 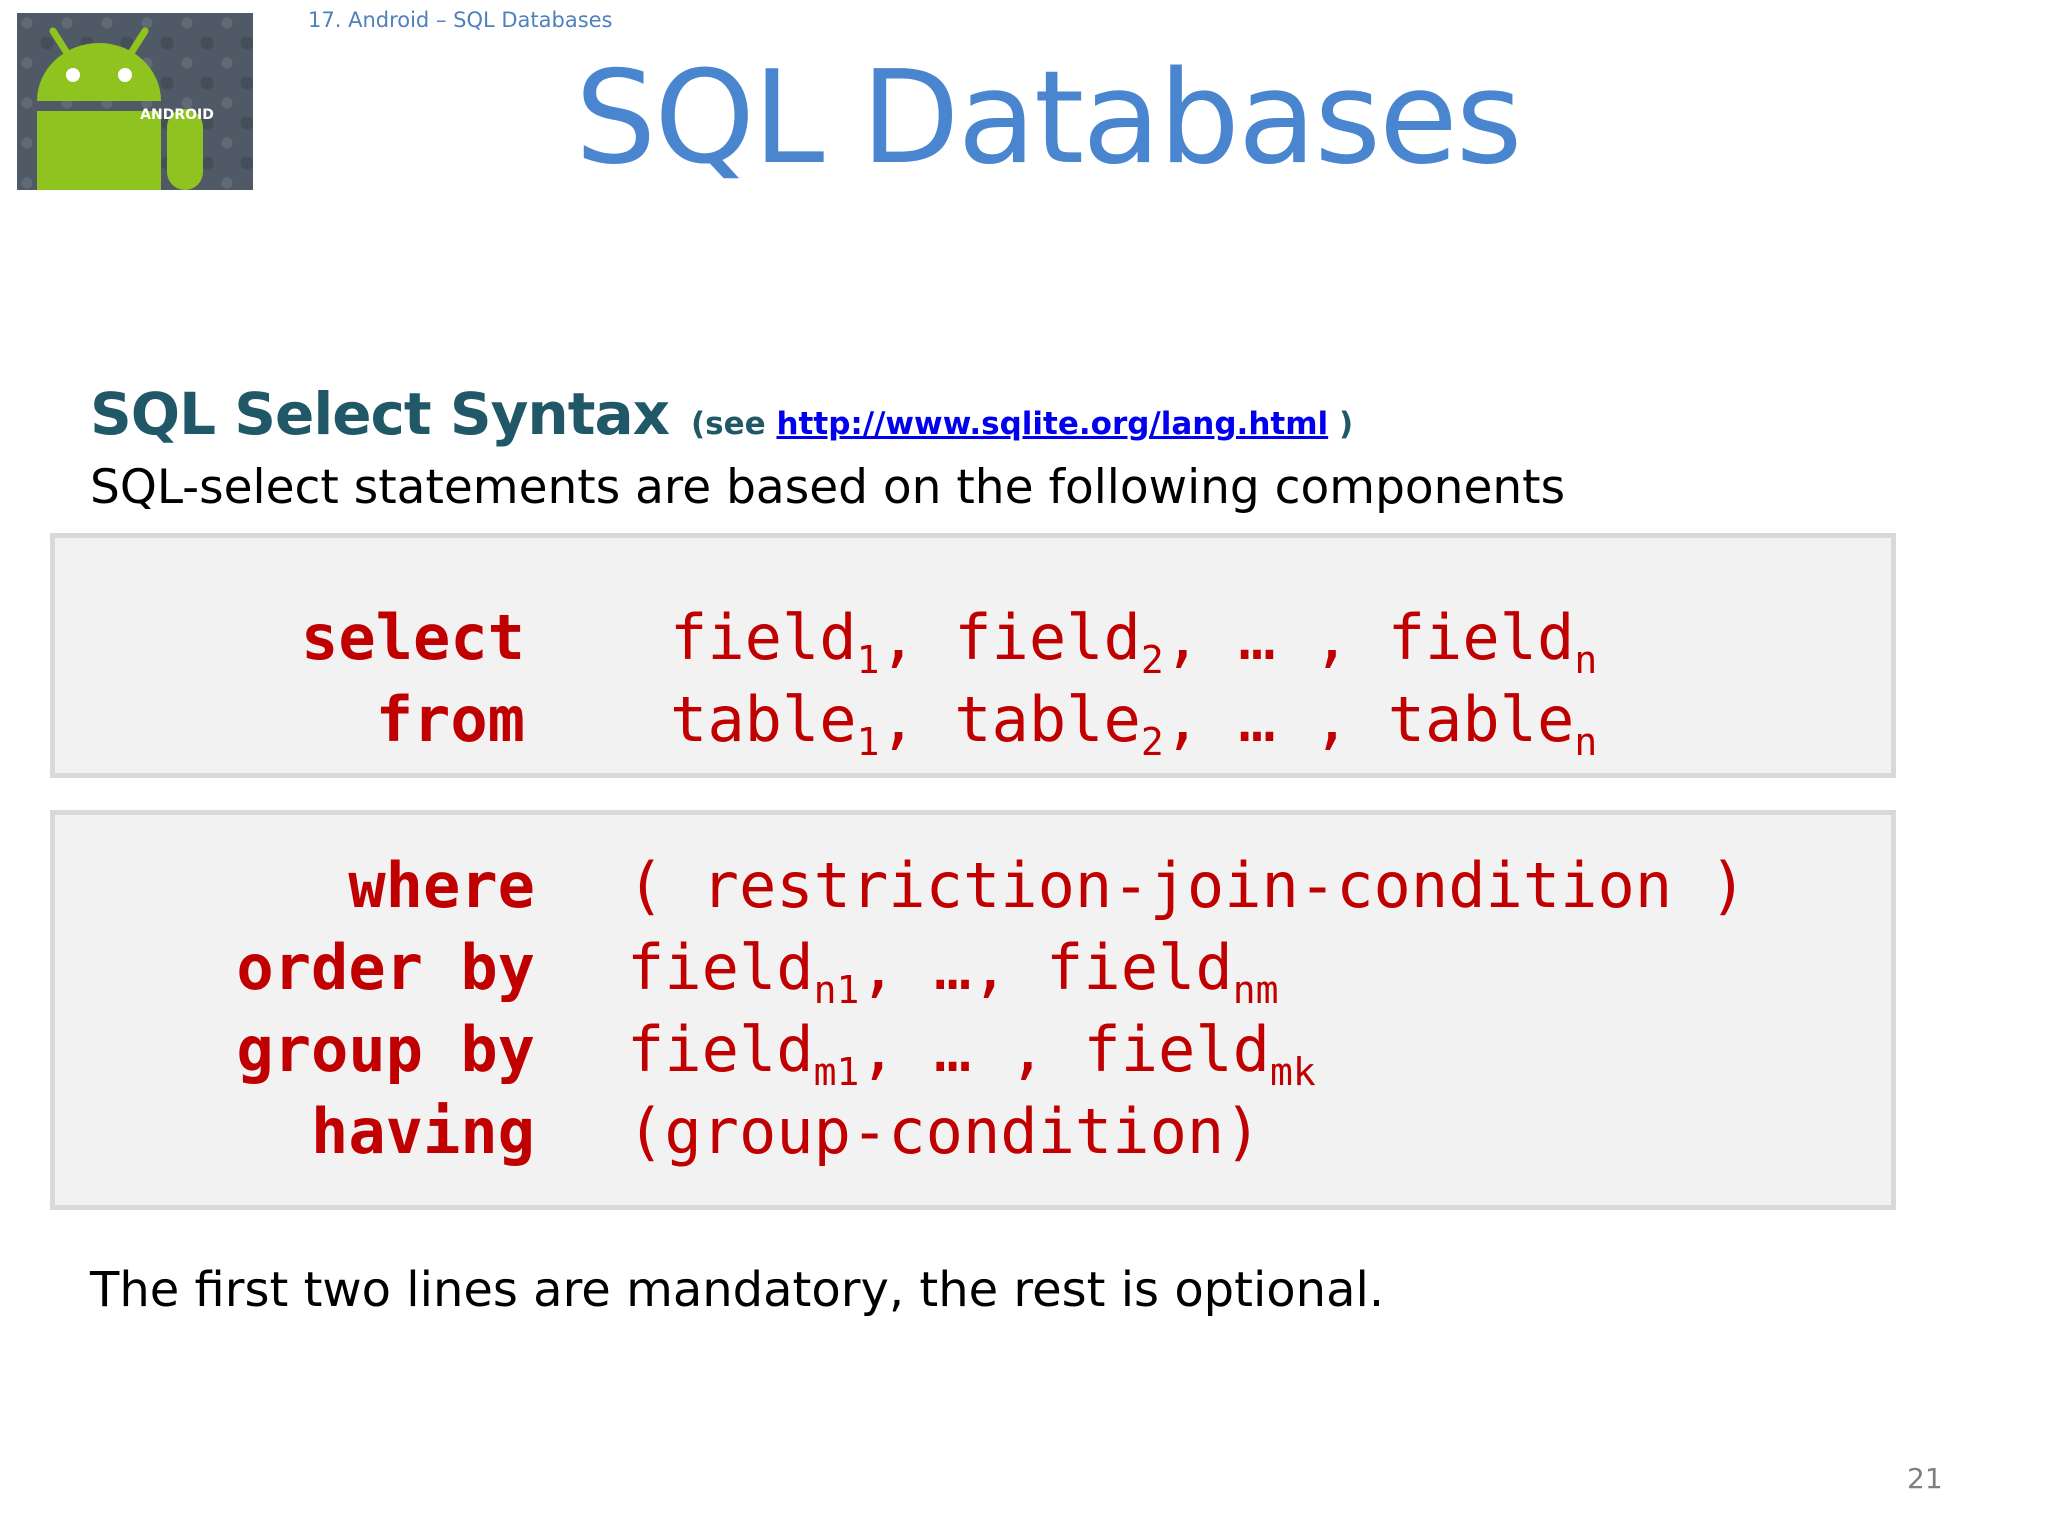 I want to click on sql-keyword: select, so click(x=413, y=637).